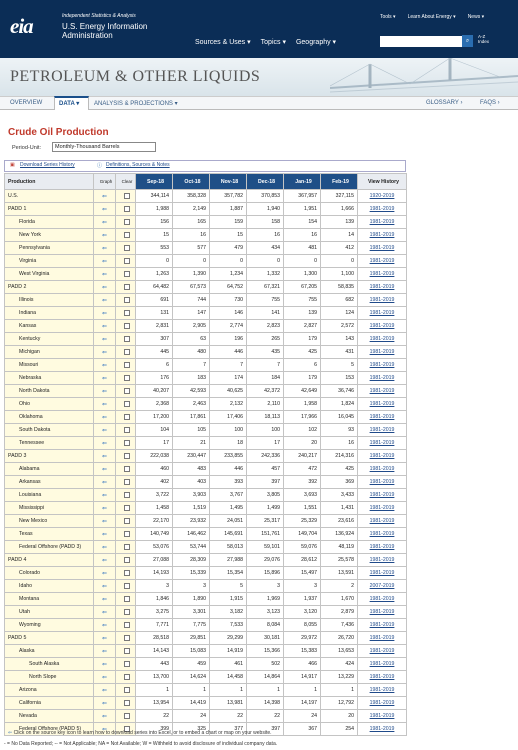 This screenshot has width=518, height=750. What do you see at coordinates (388, 17) in the screenshot?
I see `tools-menu: Tools ▾` at bounding box center [388, 17].